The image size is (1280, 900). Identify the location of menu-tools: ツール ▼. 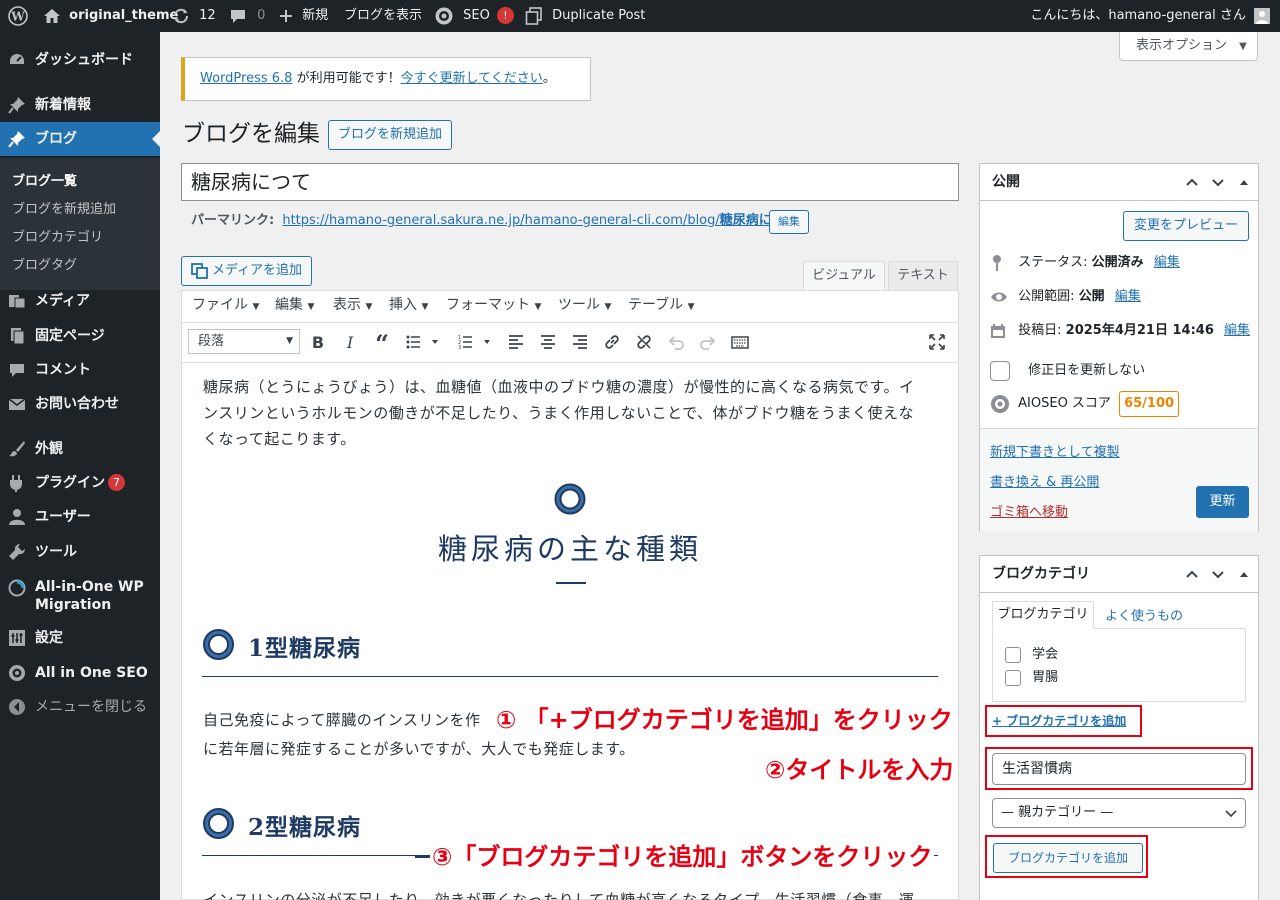
(584, 306).